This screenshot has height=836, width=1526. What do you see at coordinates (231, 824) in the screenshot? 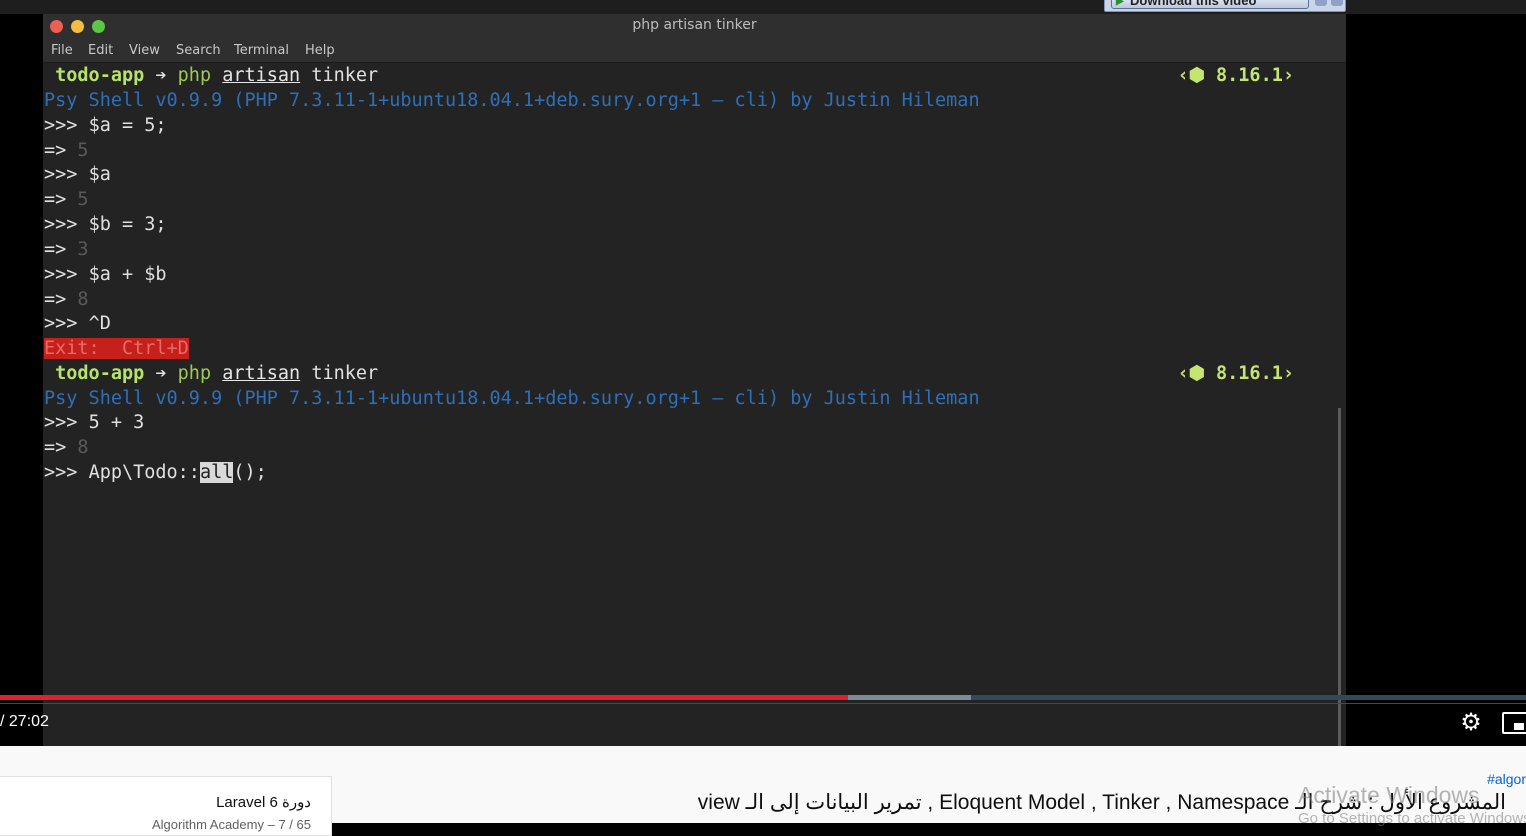
I see `playlist-subtitle: 65 / 7 – Algorithm Academy` at bounding box center [231, 824].